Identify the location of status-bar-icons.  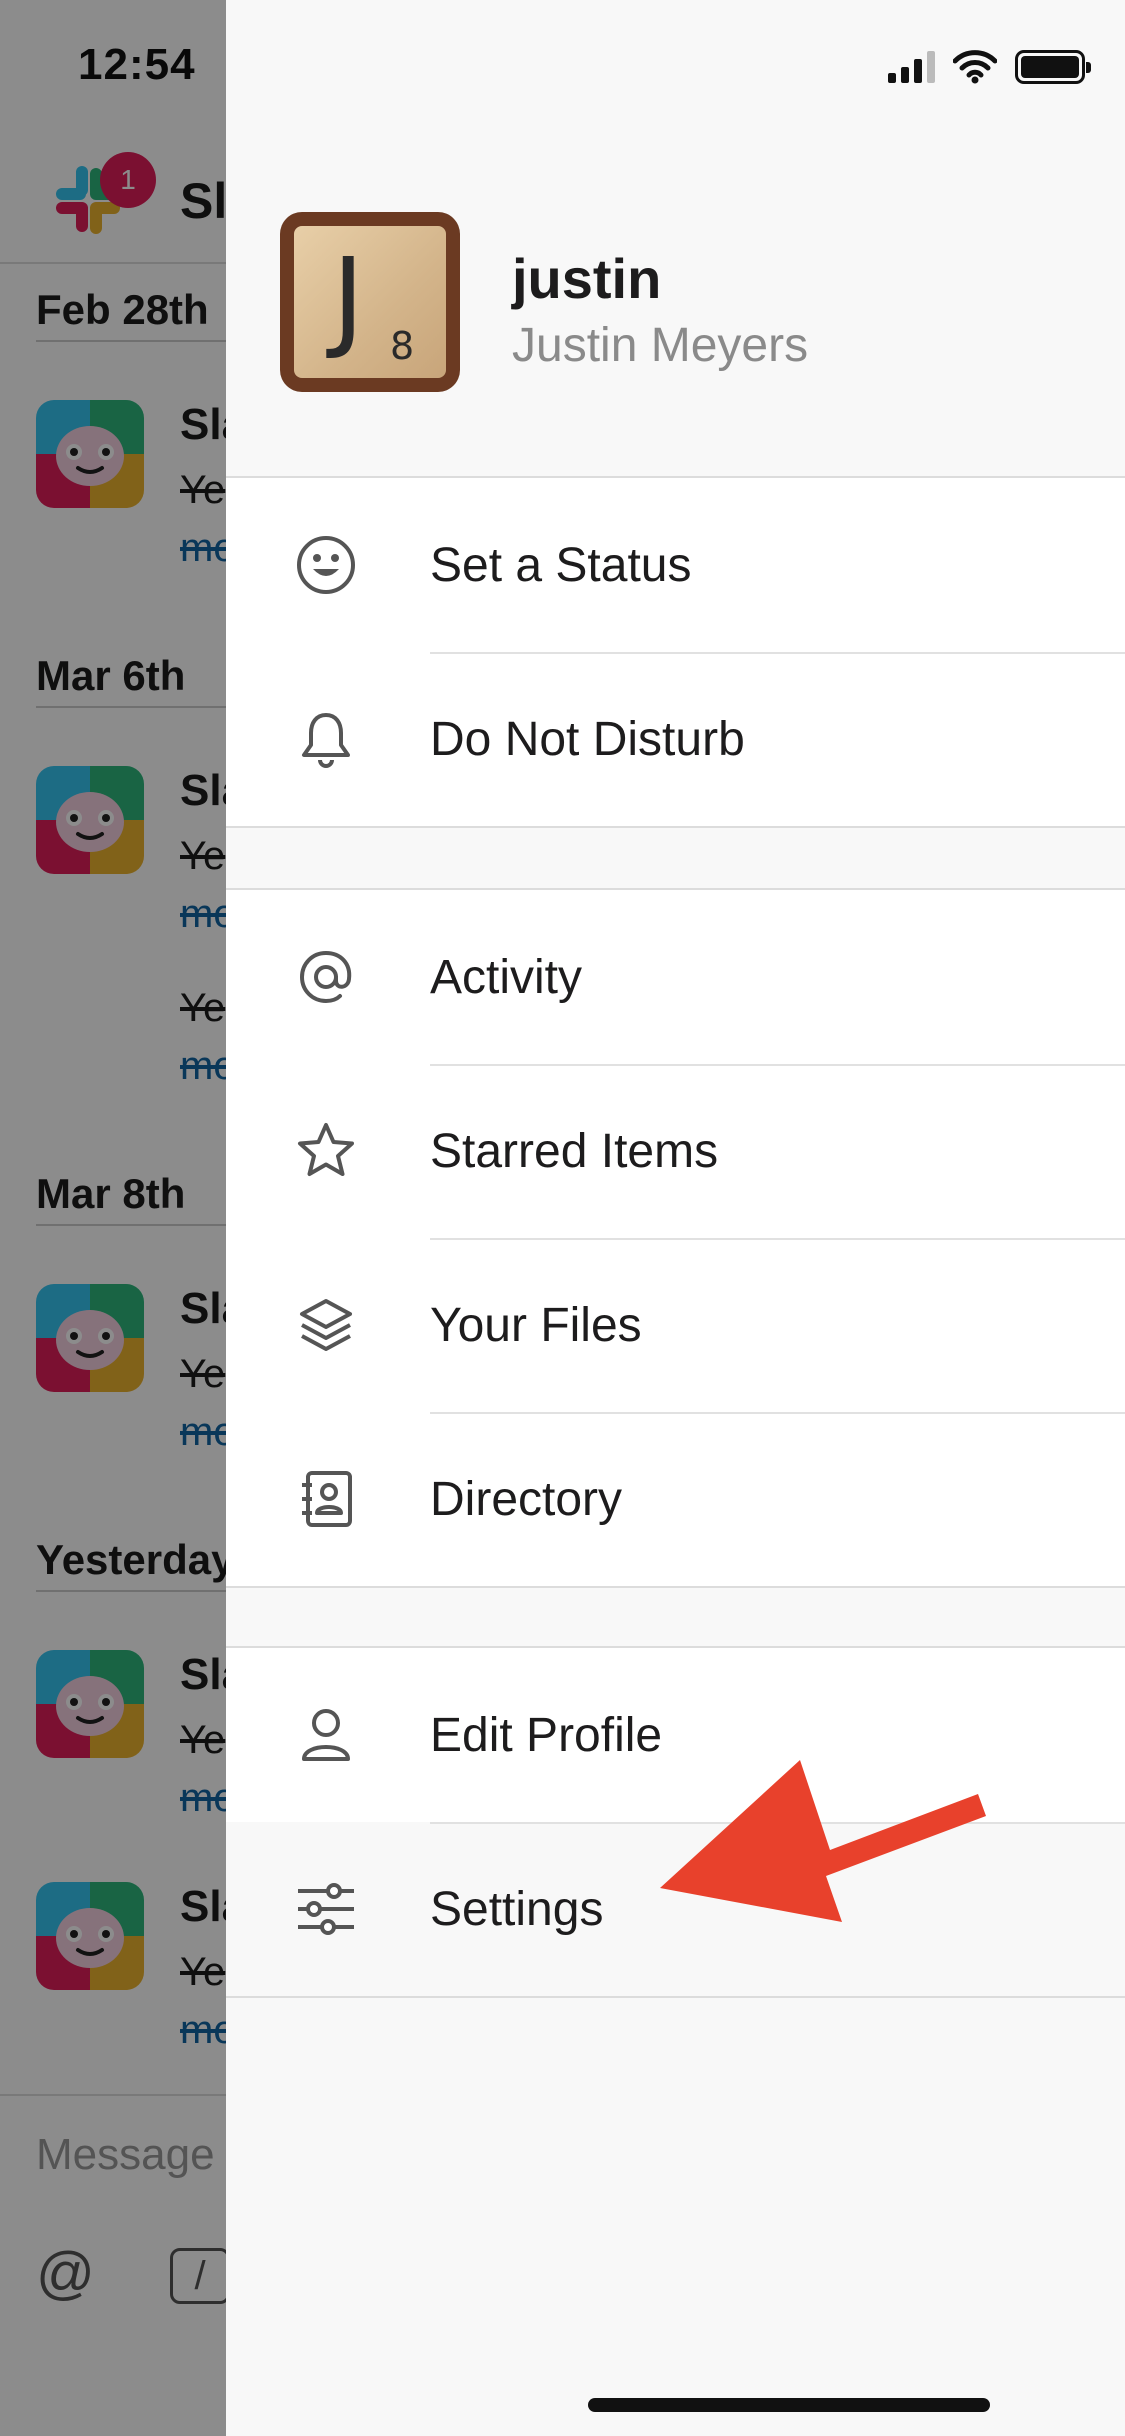
(989, 67).